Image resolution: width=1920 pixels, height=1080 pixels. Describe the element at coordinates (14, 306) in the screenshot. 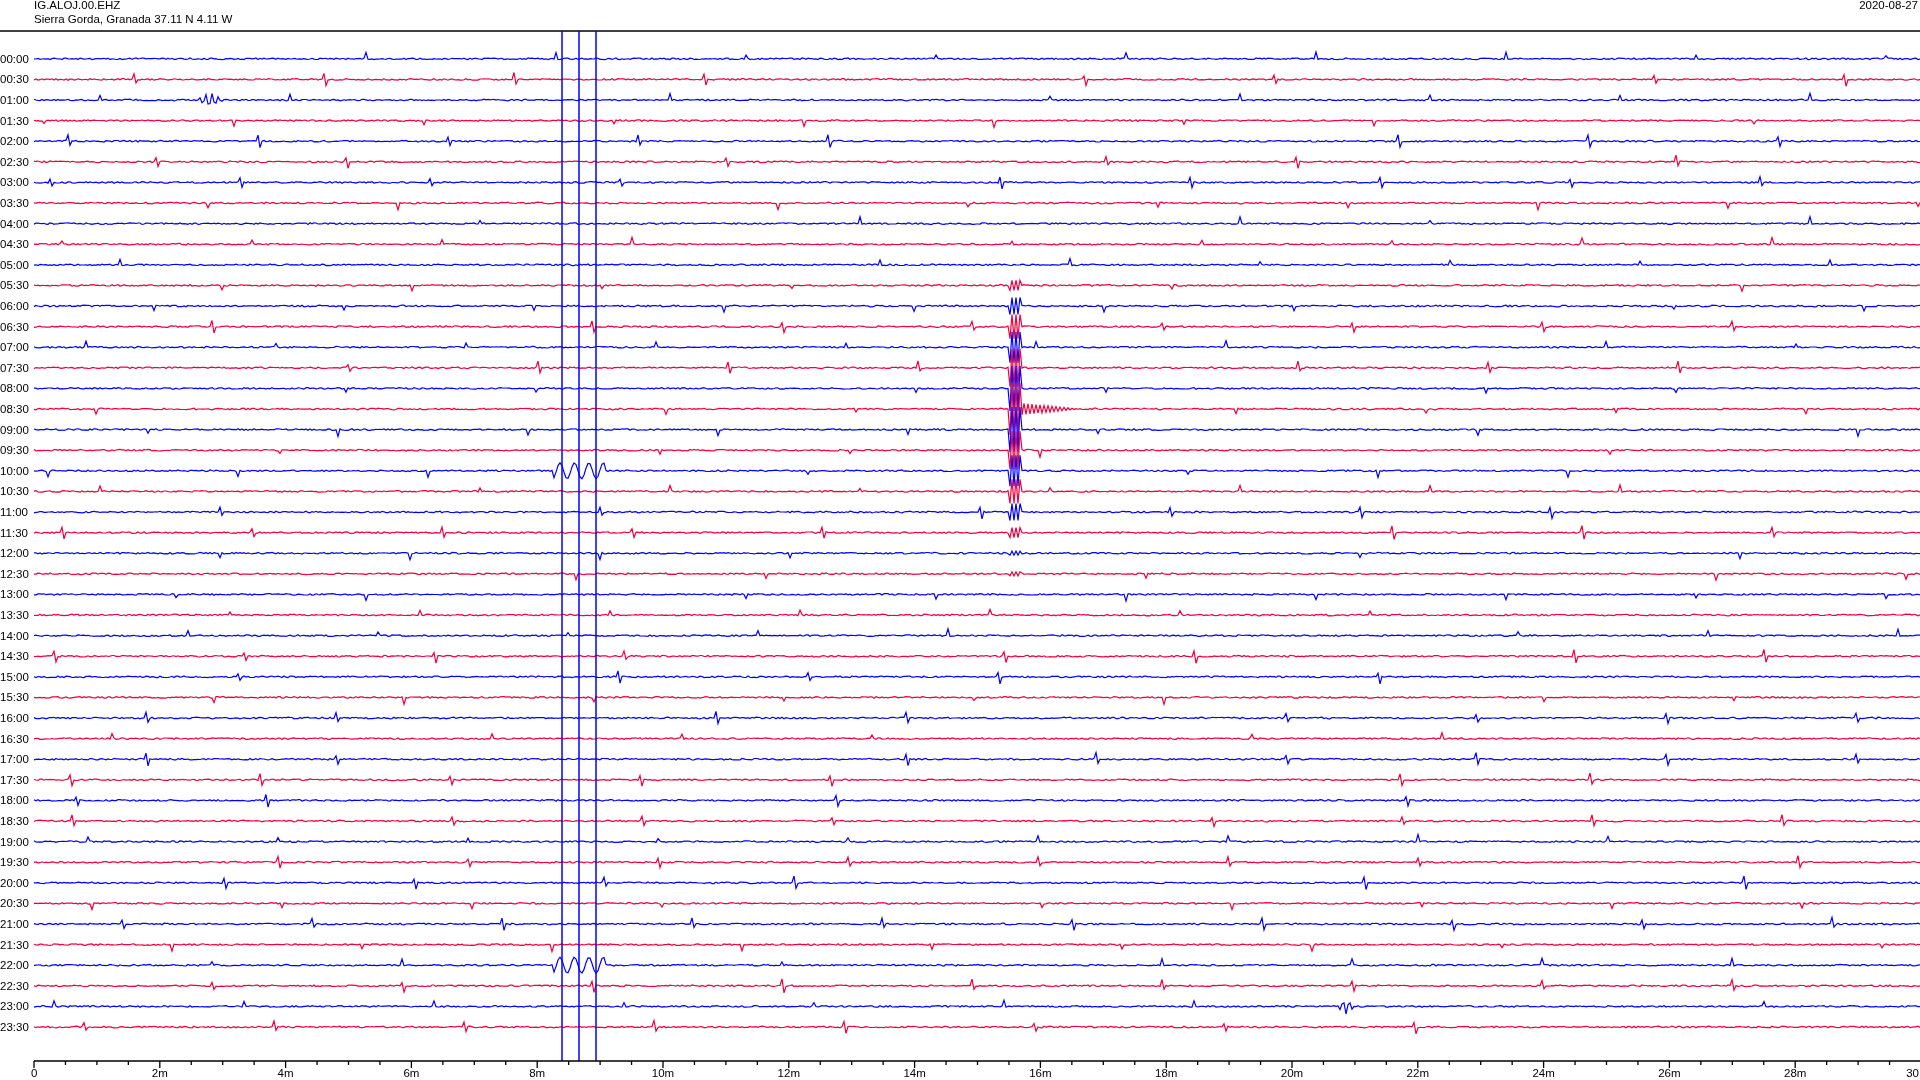

I see `row-time-label: 06:00` at that location.